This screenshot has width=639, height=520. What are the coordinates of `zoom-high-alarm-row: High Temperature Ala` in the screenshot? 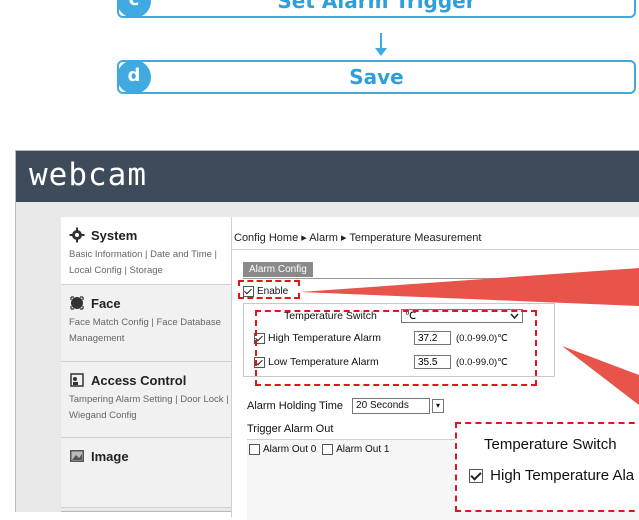 It's located at (551, 475).